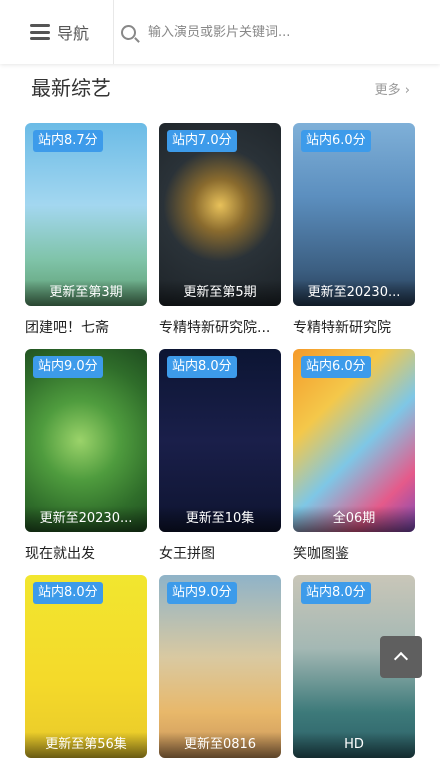 Image resolution: width=440 pixels, height=770 pixels. What do you see at coordinates (68, 141) in the screenshot?
I see `rating-badge: 站内8.7分` at bounding box center [68, 141].